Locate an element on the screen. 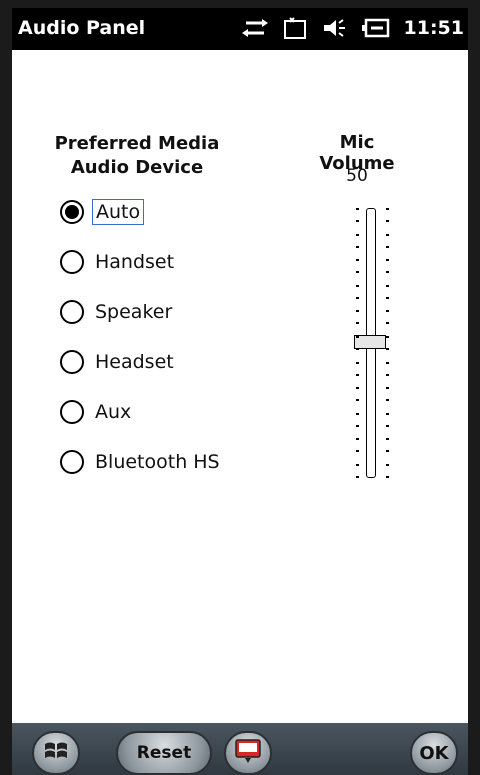 Image resolution: width=480 pixels, height=775 pixels. radio-option-bluetooth-hs: Bluetooth HS is located at coordinates (141, 462).